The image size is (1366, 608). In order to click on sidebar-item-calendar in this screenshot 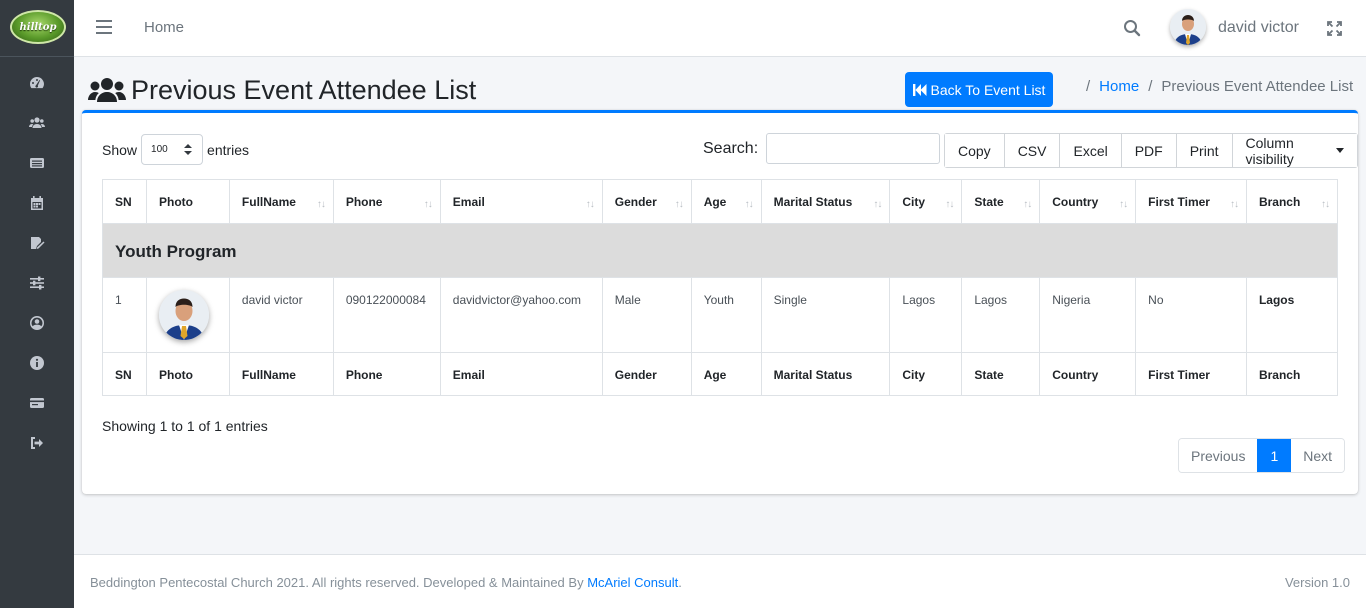, I will do `click(37, 203)`.